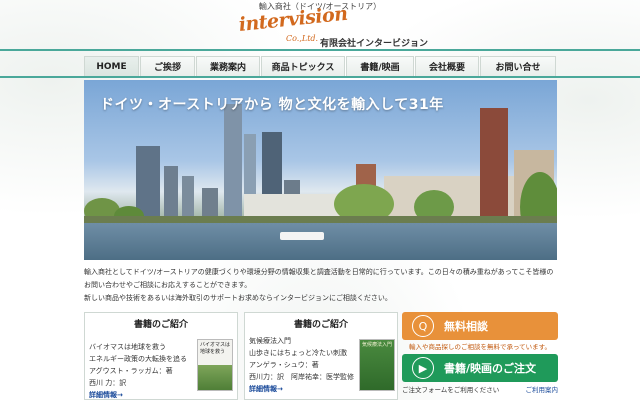  I want to click on company-logo: intervision Co.,Ltd. 有限会社インタービジョン, so click(333, 26).